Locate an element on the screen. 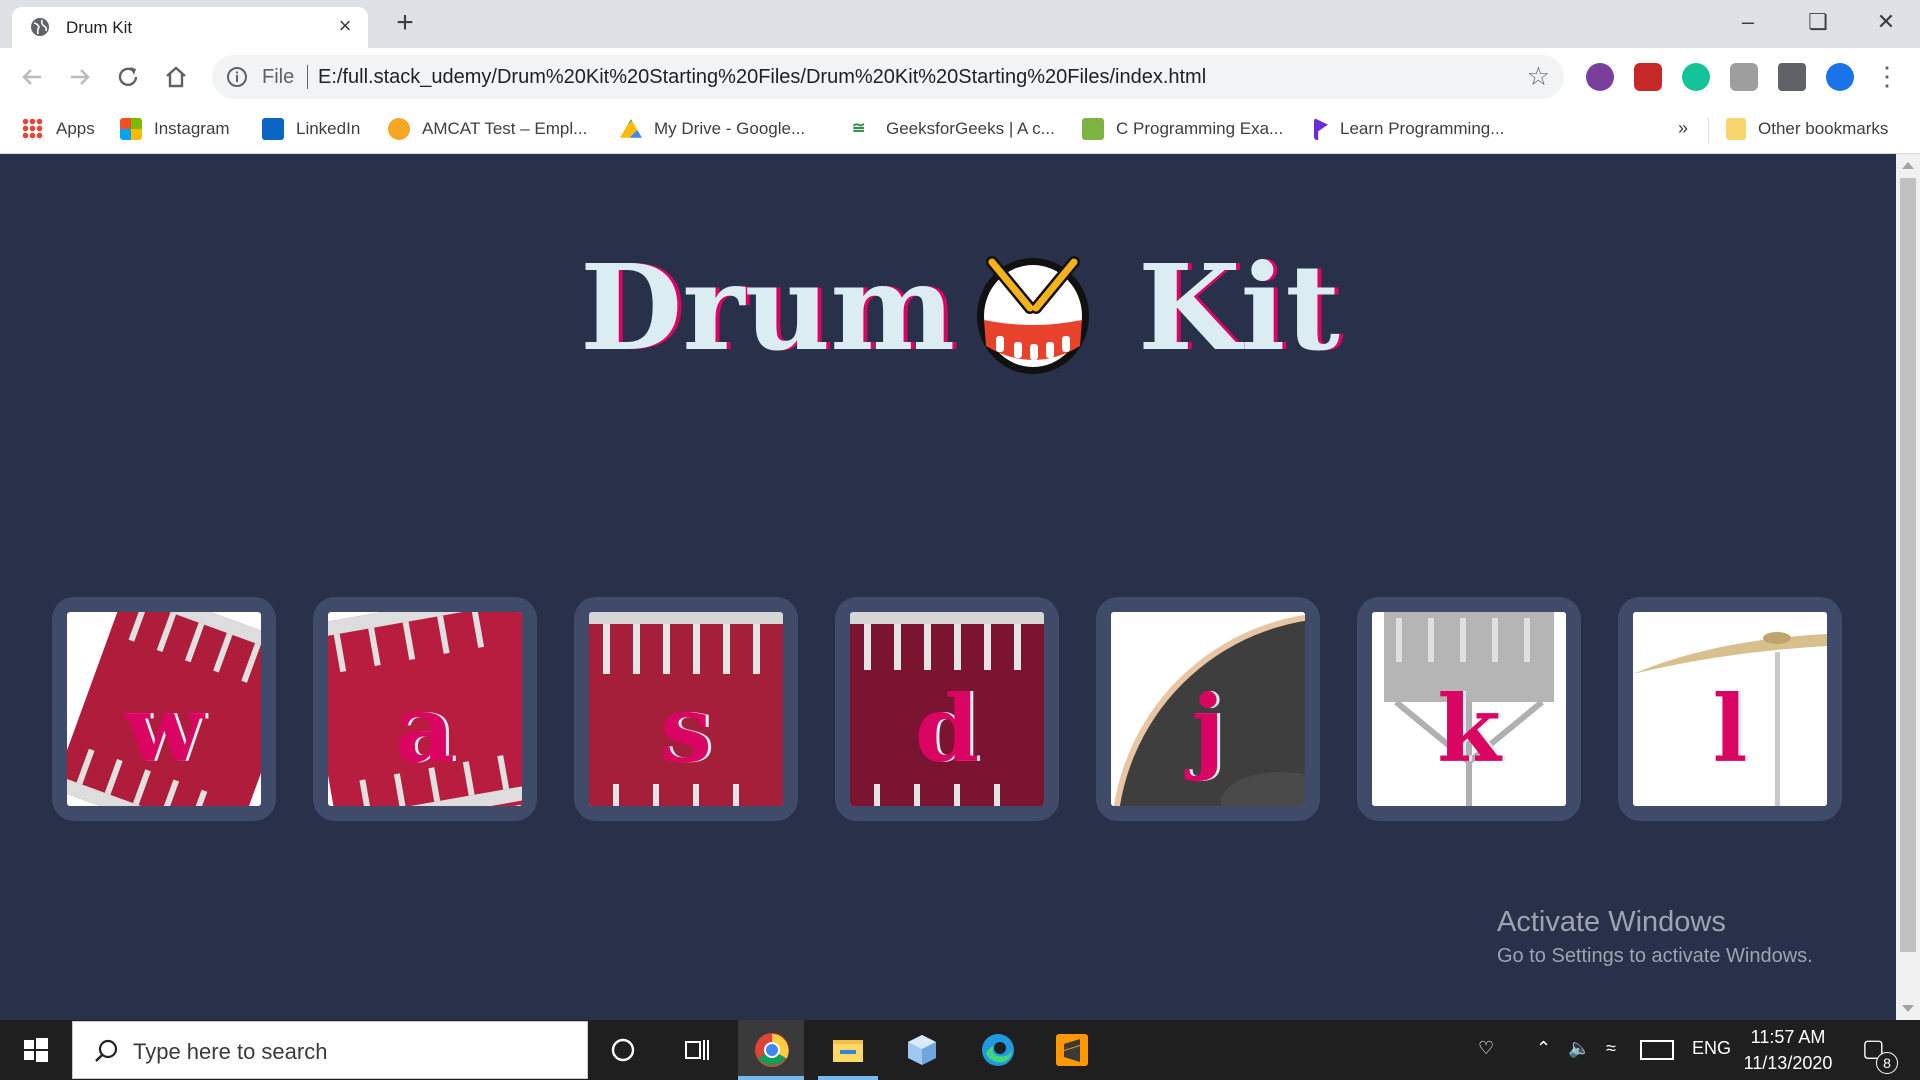  amcat-icon is located at coordinates (399, 129).